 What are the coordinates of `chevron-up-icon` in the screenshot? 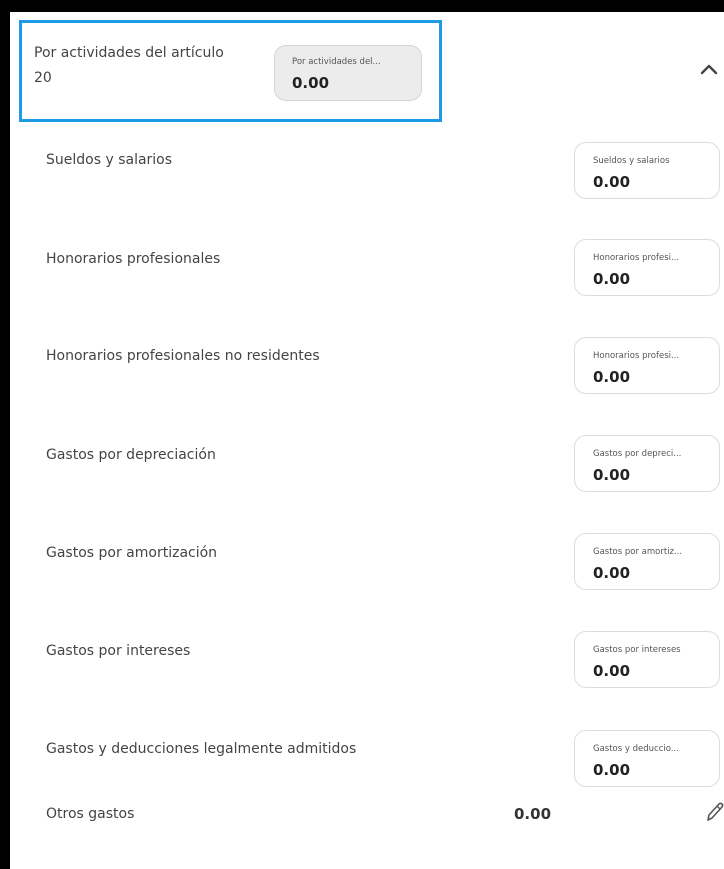 It's located at (709, 69).